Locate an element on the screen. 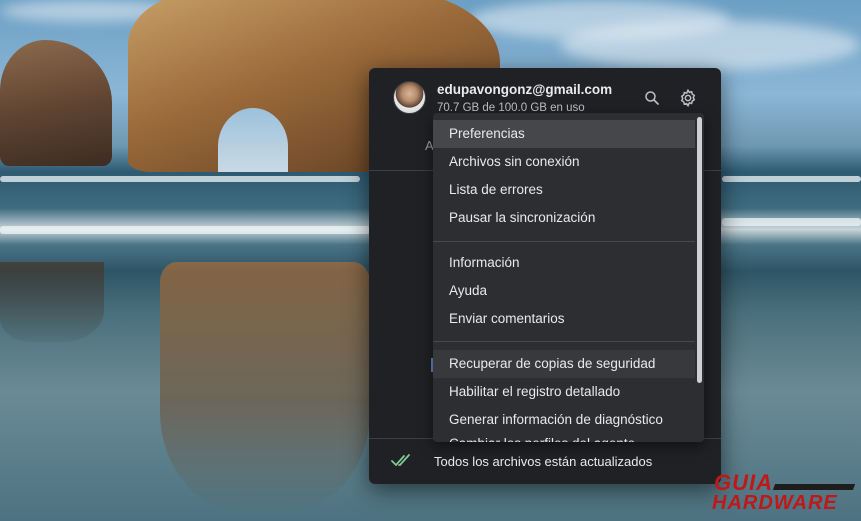 The height and width of the screenshot is (521, 861). menu-item-enable-verbose-logging: Habilitar el registro detallado is located at coordinates (564, 392).